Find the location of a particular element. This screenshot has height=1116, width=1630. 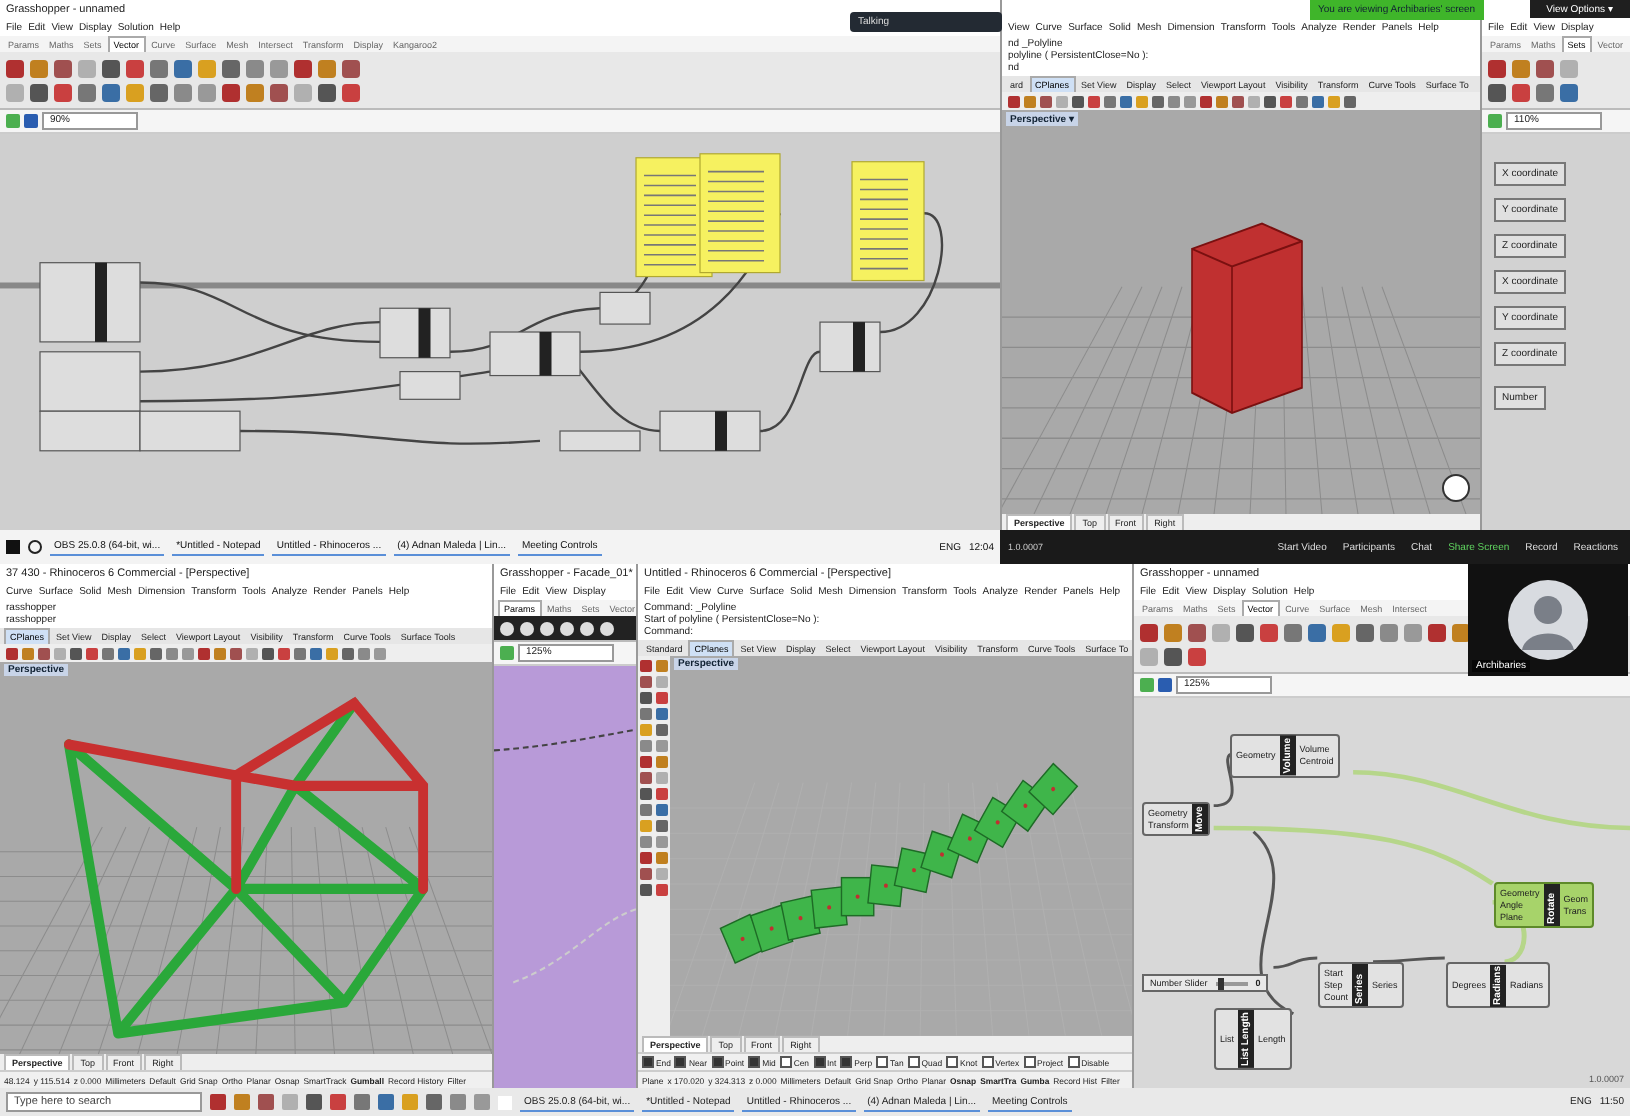

grasshopper-icon is located at coordinates (1456, 488).